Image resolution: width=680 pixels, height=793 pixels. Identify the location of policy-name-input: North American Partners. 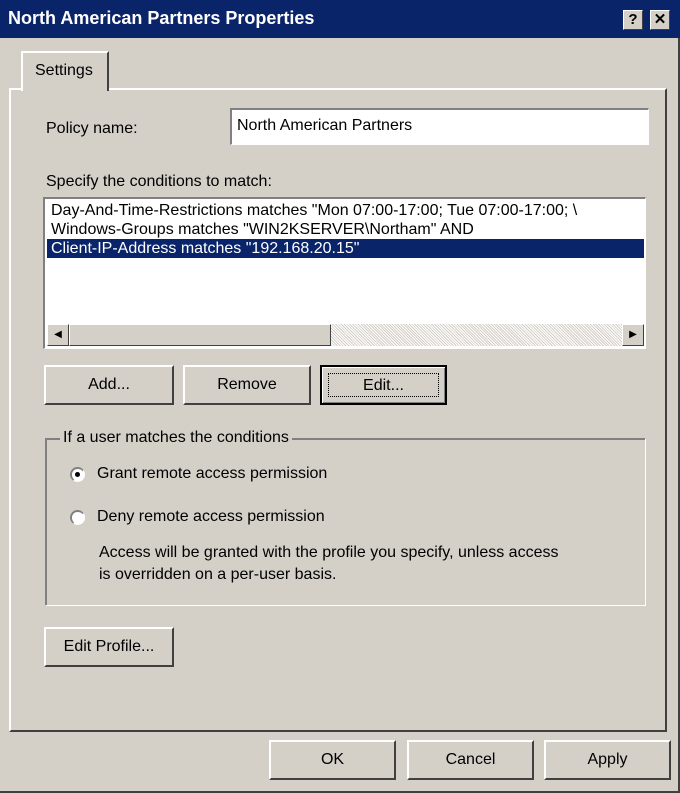
(439, 126).